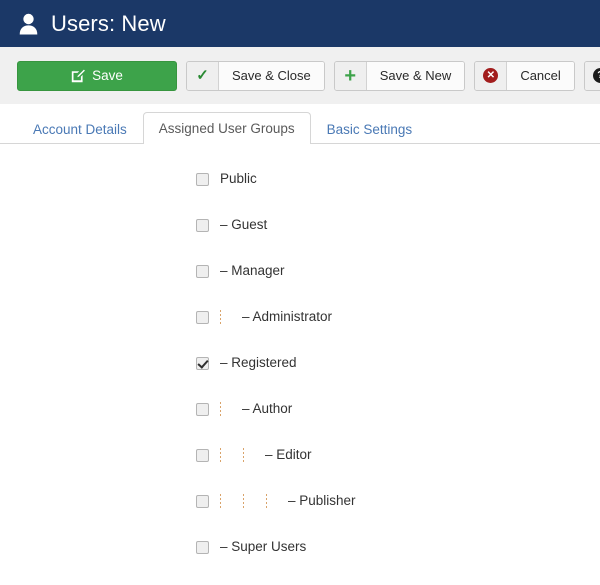 The height and width of the screenshot is (585, 600). Describe the element at coordinates (288, 455) in the screenshot. I see `user-group-label: – Editor` at that location.